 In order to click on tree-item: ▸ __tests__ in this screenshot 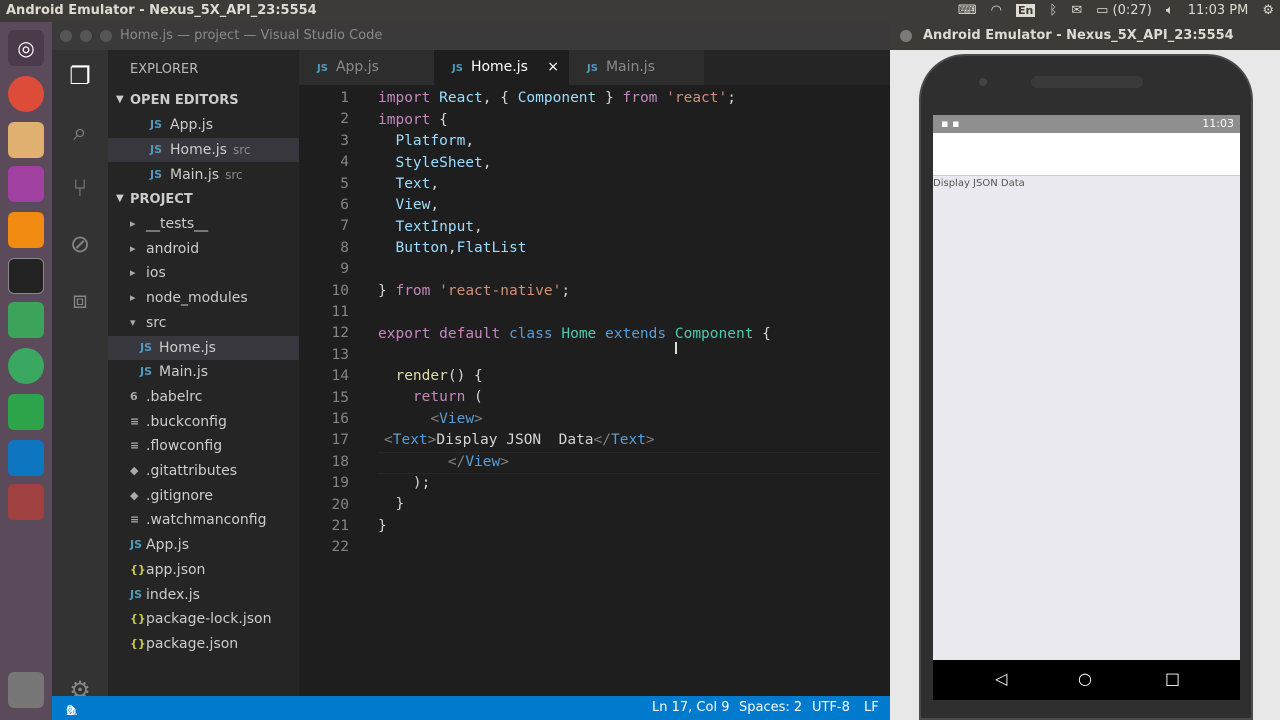, I will do `click(203, 224)`.